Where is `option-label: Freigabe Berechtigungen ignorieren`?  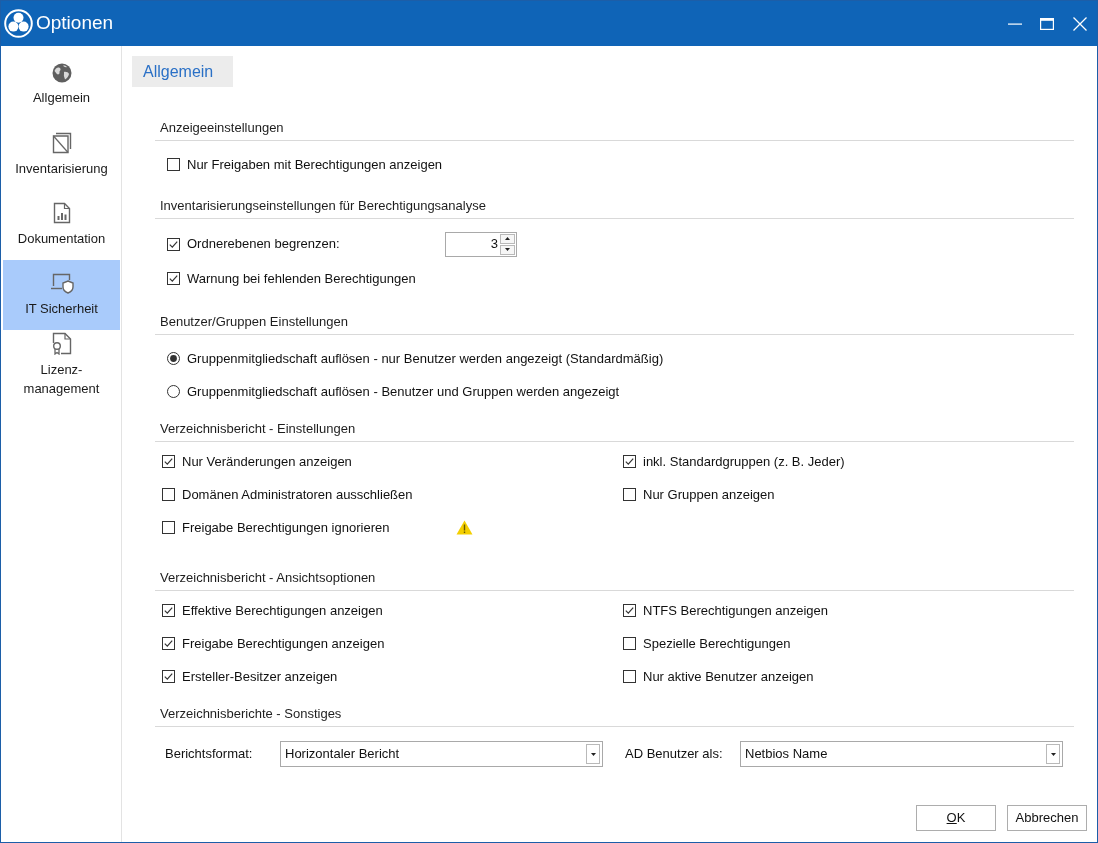
option-label: Freigabe Berechtigungen ignorieren is located at coordinates (286, 527).